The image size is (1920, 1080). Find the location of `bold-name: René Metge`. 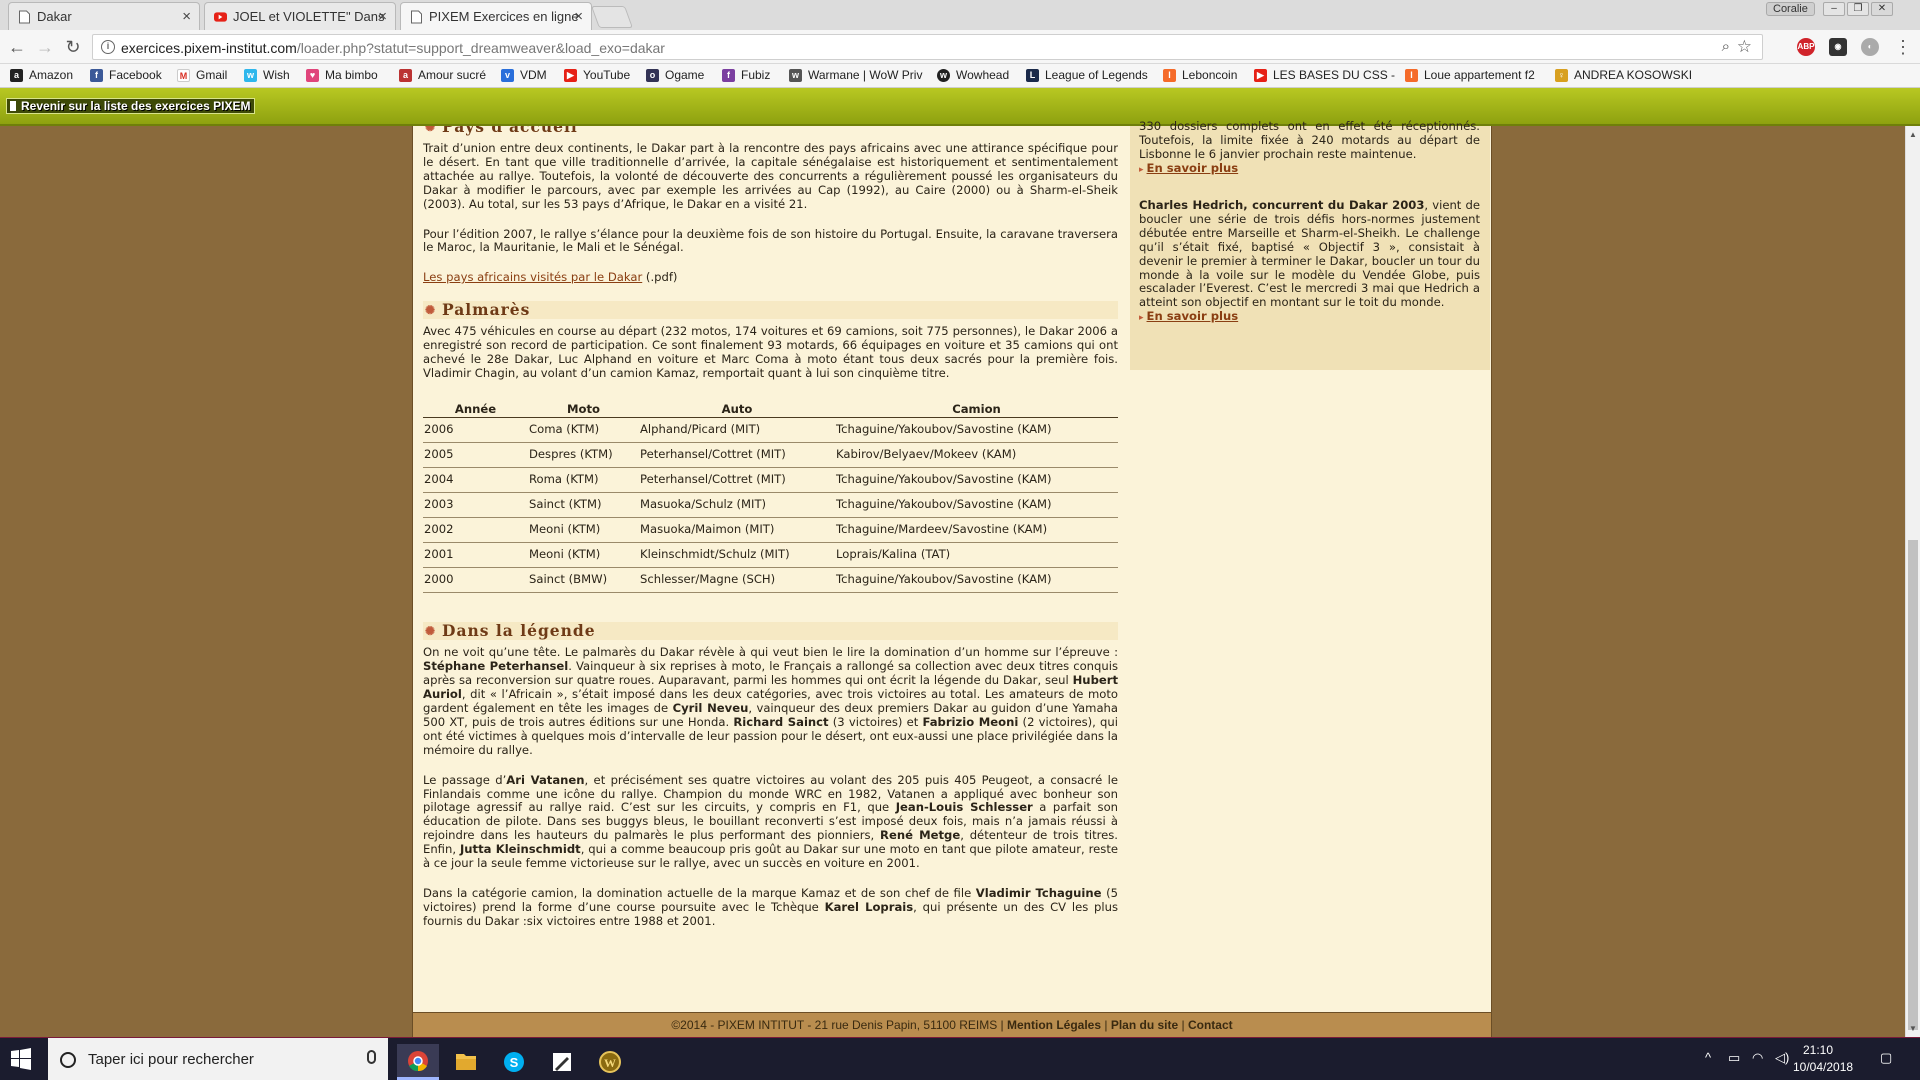

bold-name: René Metge is located at coordinates (920, 835).